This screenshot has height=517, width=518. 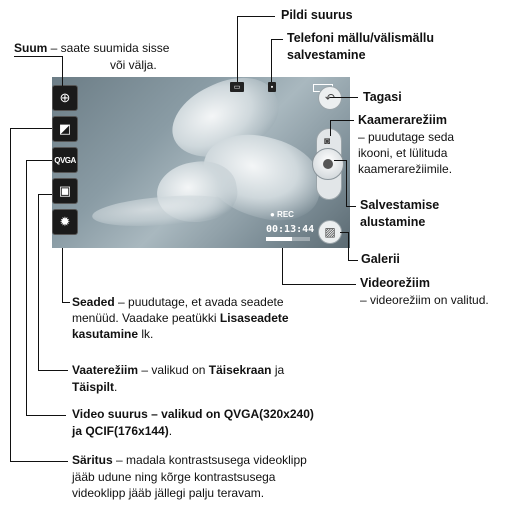 What do you see at coordinates (65, 98) in the screenshot?
I see `zoom-icon: ⊕` at bounding box center [65, 98].